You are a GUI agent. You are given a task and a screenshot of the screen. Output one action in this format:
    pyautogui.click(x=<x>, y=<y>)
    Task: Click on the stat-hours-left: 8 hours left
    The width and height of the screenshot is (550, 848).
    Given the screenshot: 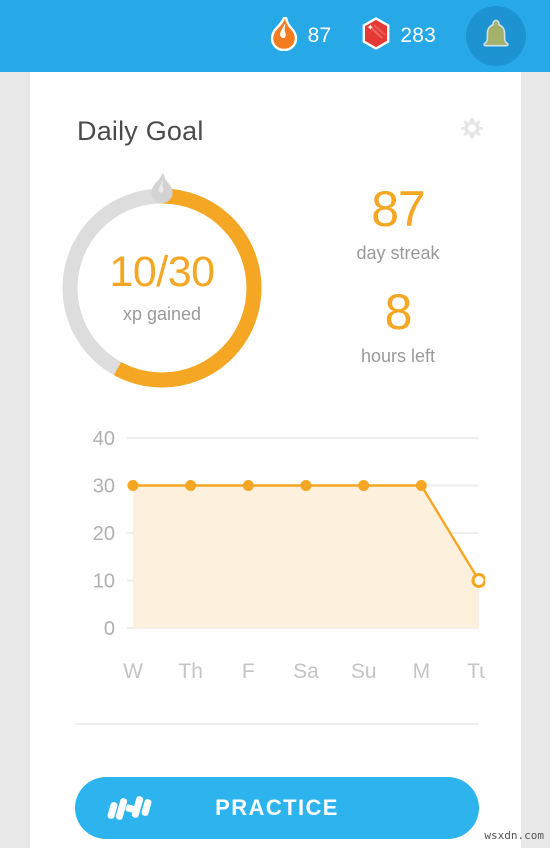 What is the action you would take?
    pyautogui.click(x=398, y=327)
    